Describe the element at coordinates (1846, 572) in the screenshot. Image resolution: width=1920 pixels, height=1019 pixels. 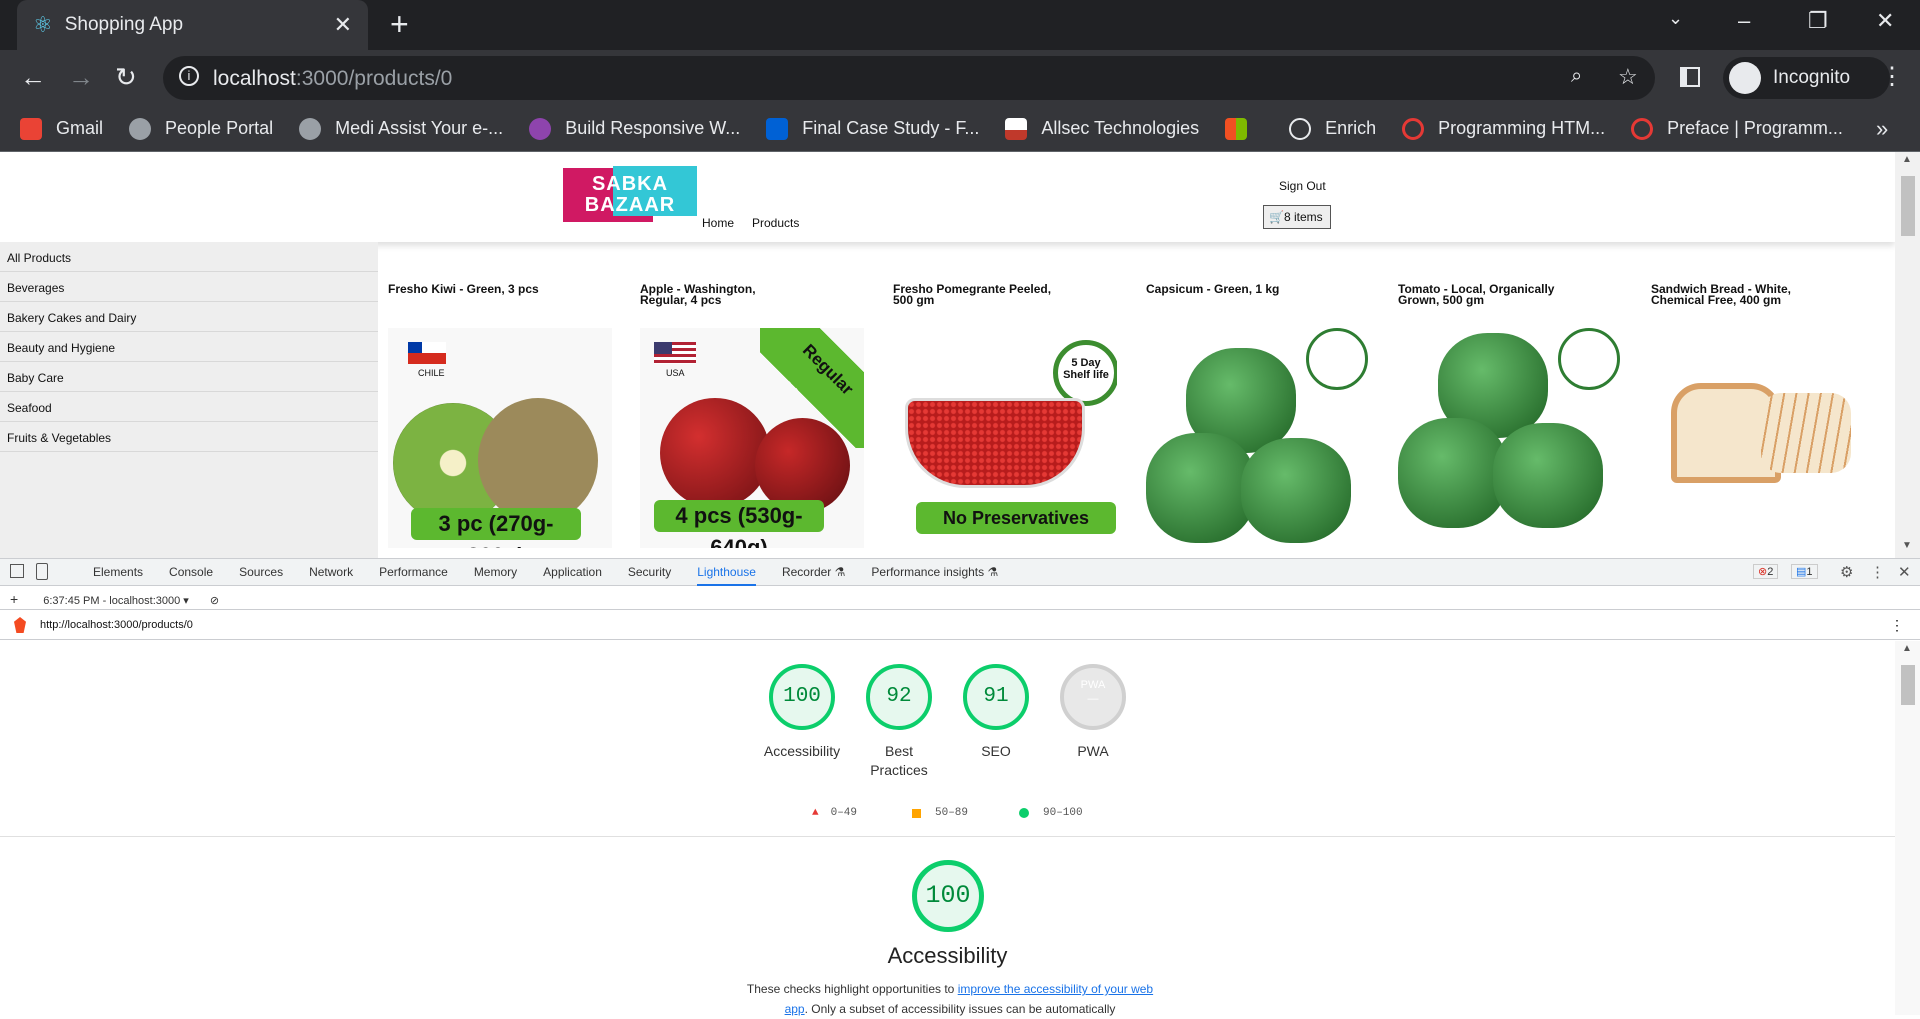
I see `settings-gear-icon: ⚙` at that location.